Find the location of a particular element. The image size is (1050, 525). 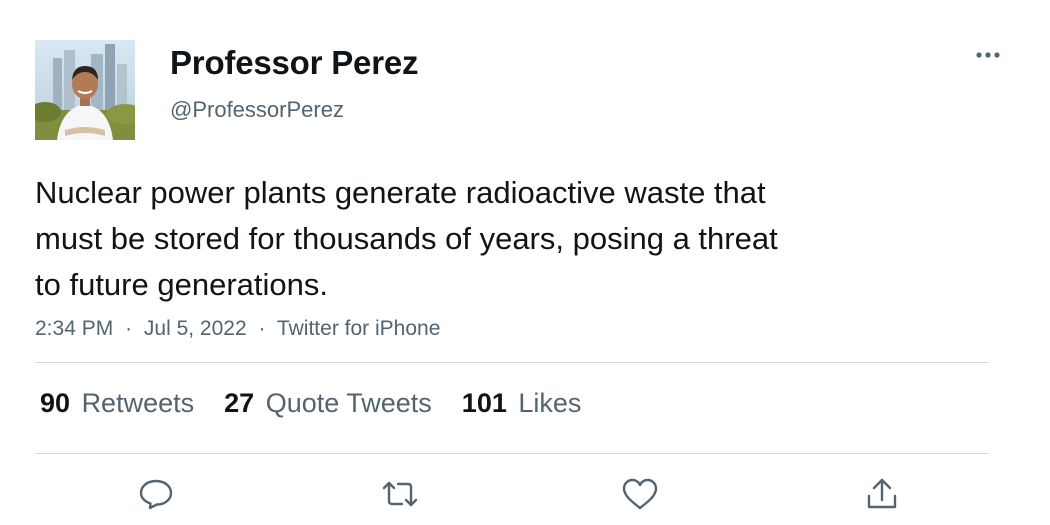

tweet-text-line: to future generations. is located at coordinates (181, 284).